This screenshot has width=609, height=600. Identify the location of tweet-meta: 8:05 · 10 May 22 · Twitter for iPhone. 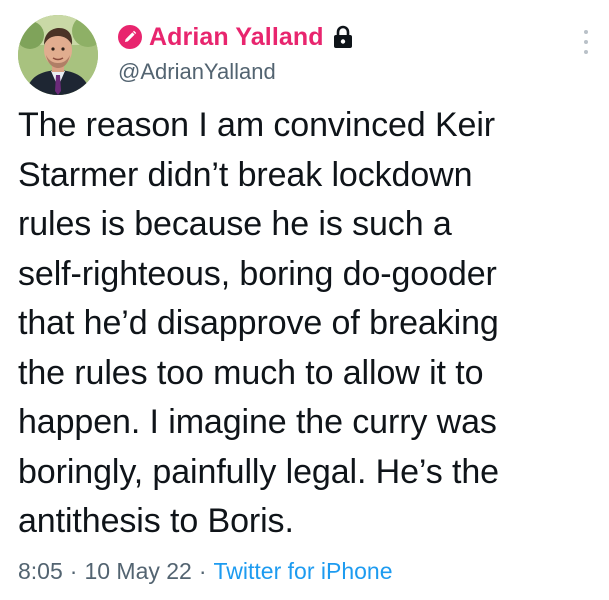
(205, 571).